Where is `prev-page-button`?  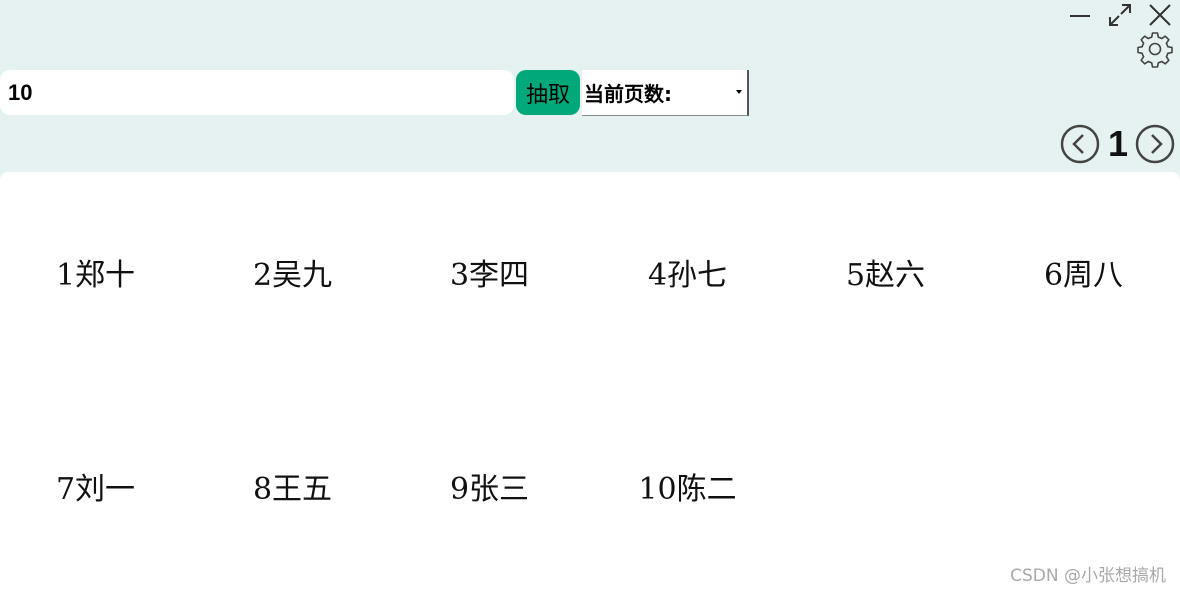
prev-page-button is located at coordinates (1080, 144).